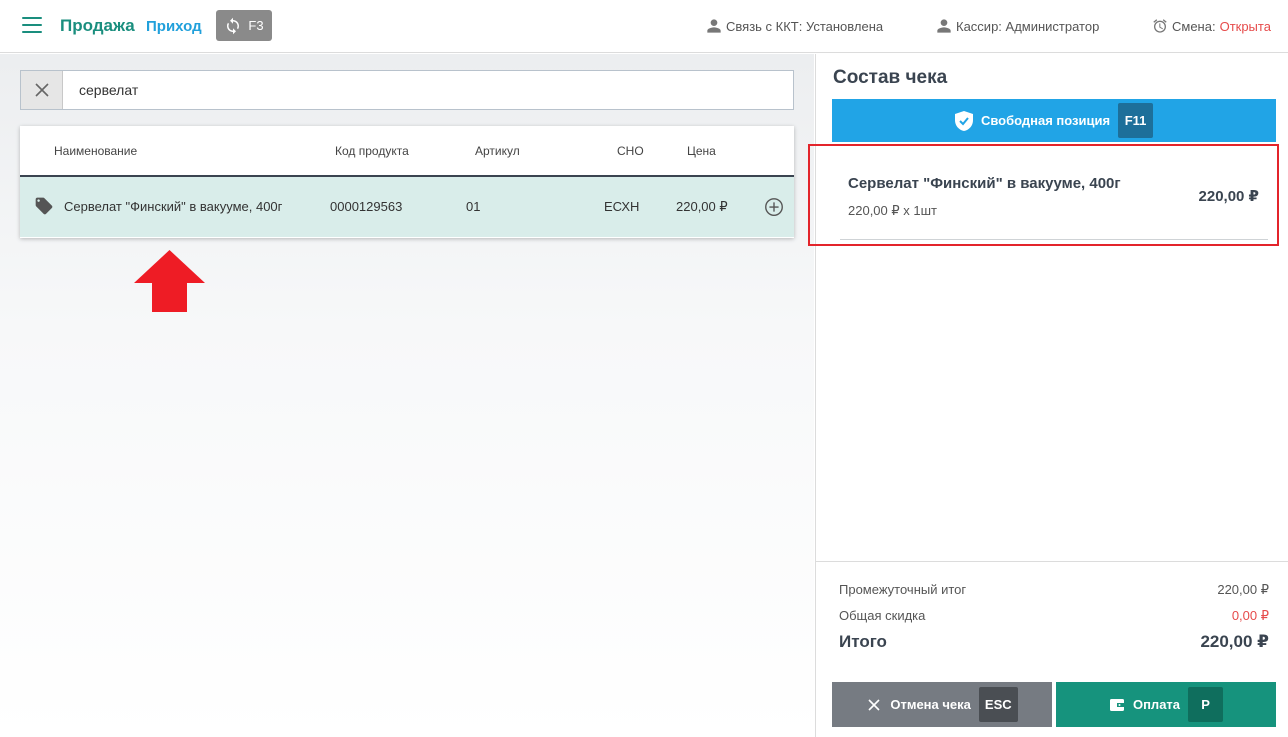 Image resolution: width=1288 pixels, height=737 pixels. Describe the element at coordinates (428, 90) in the screenshot. I see `search-input` at that location.